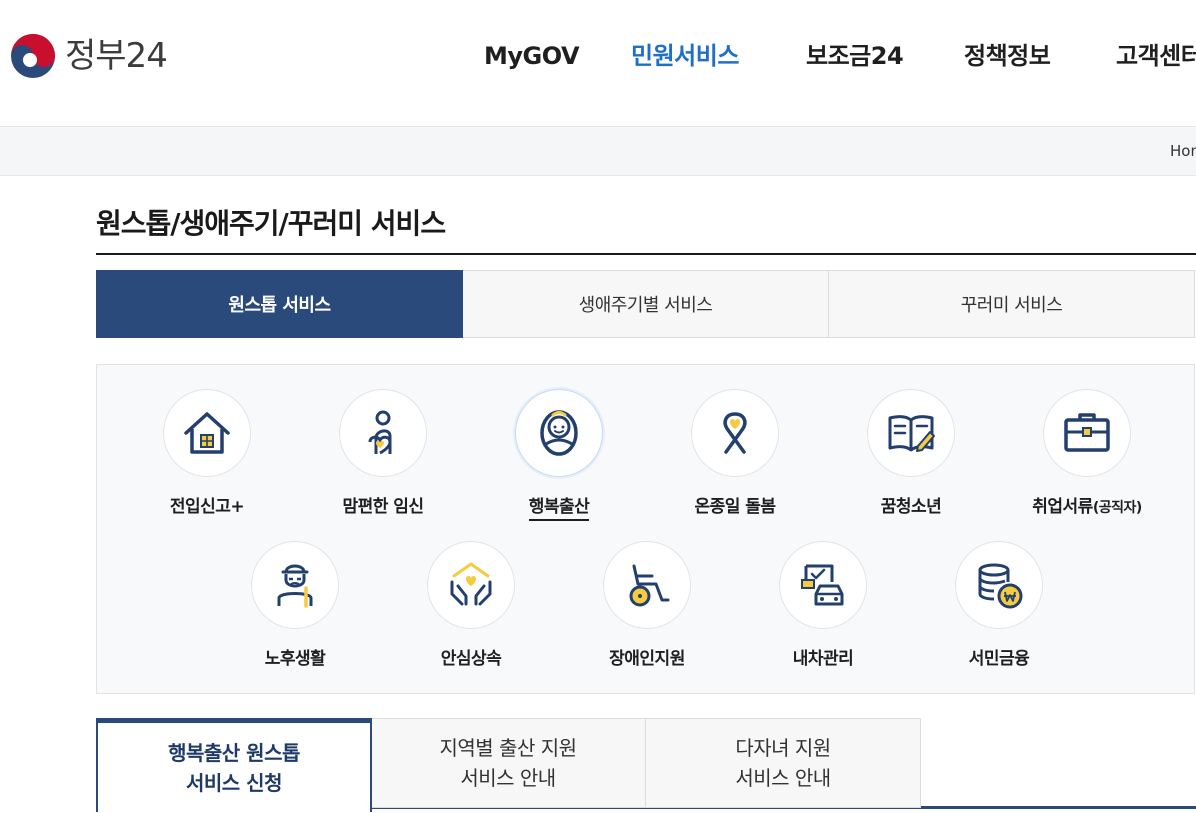 Image resolution: width=1196 pixels, height=813 pixels. What do you see at coordinates (471, 659) in the screenshot?
I see `service-label: 안심상속` at bounding box center [471, 659].